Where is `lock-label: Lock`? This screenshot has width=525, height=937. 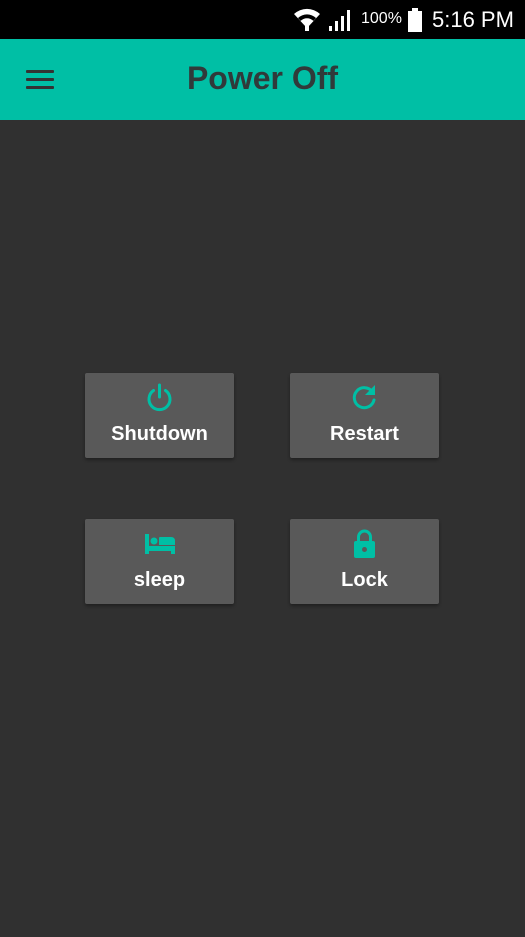 lock-label: Lock is located at coordinates (364, 580).